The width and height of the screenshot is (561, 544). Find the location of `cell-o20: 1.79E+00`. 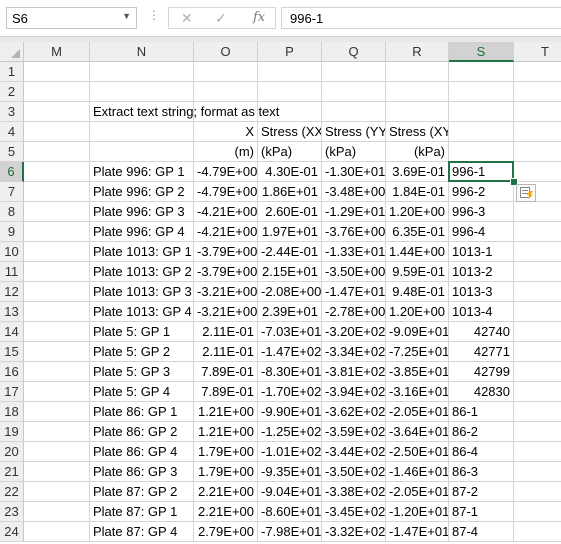

cell-o20: 1.79E+00 is located at coordinates (226, 452).